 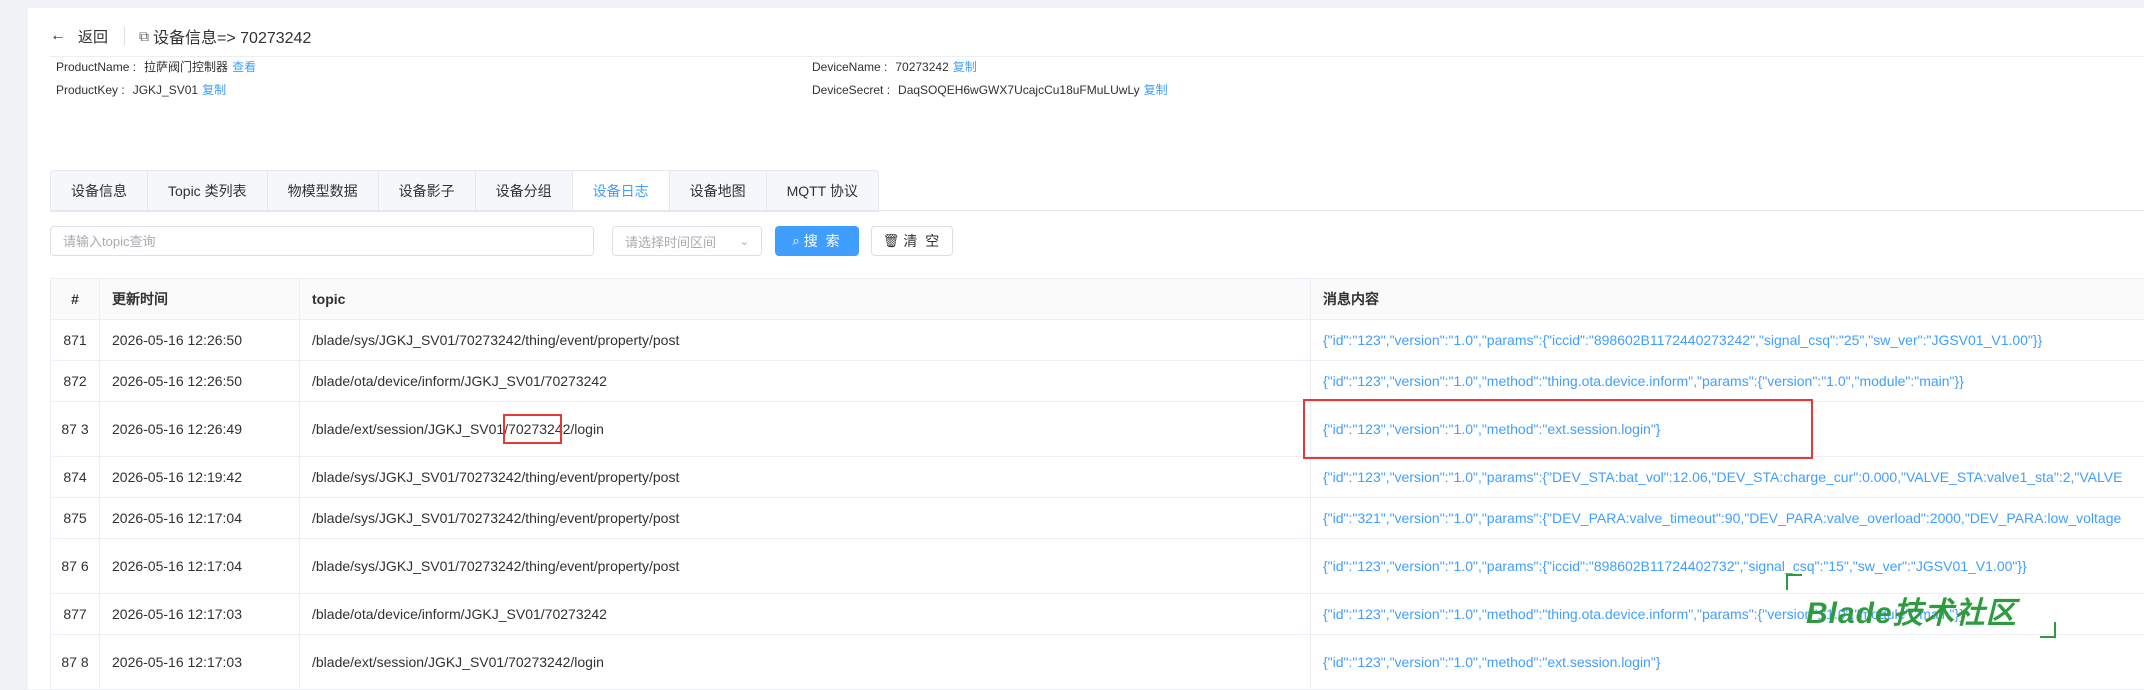 I want to click on tab-device-log: 设备日志, so click(x=621, y=191).